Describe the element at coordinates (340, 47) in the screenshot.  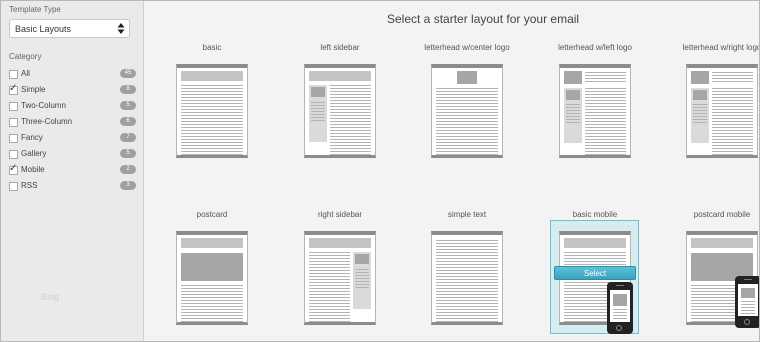
I see `layout-label: left sidebar` at that location.